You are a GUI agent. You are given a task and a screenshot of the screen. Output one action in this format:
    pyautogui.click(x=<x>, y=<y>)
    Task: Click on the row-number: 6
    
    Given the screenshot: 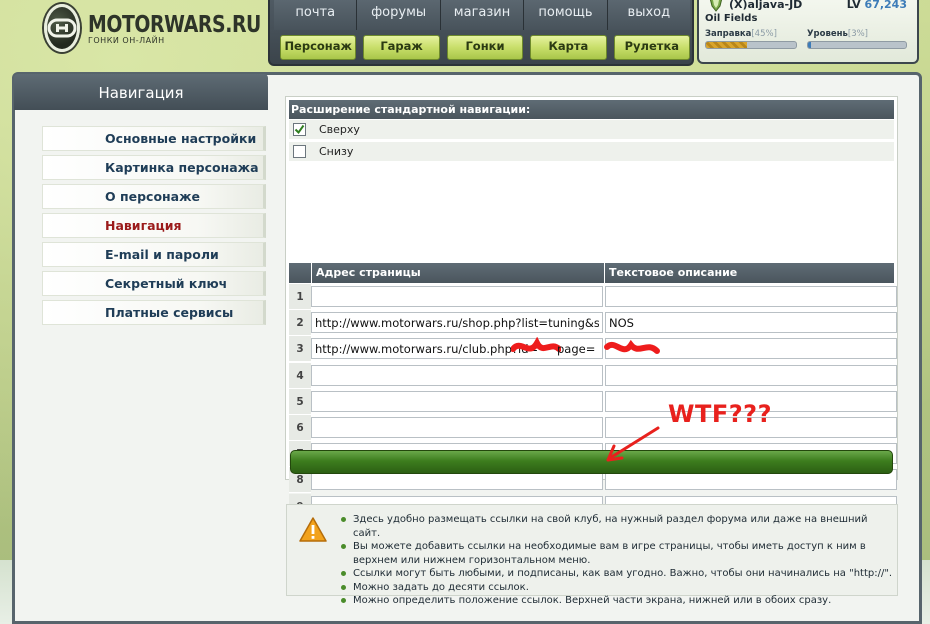 What is the action you would take?
    pyautogui.click(x=300, y=428)
    